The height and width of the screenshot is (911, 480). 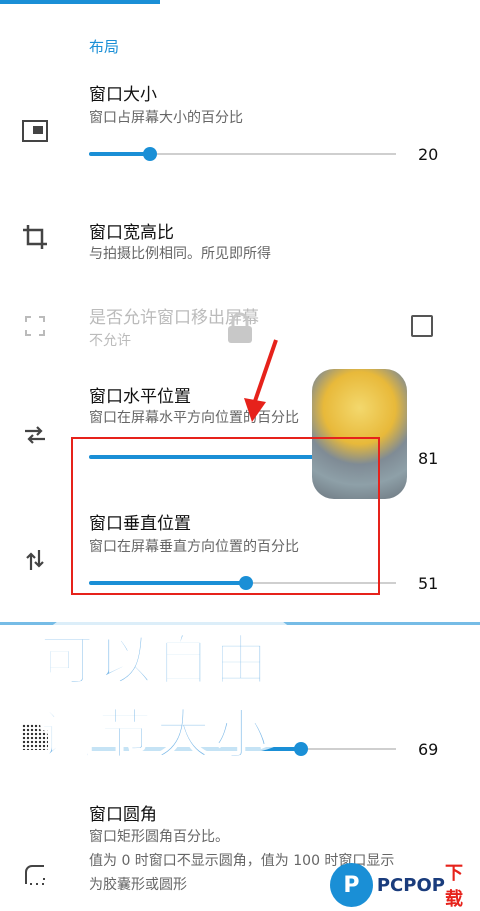 What do you see at coordinates (225, 516) in the screenshot?
I see `highlight-box` at bounding box center [225, 516].